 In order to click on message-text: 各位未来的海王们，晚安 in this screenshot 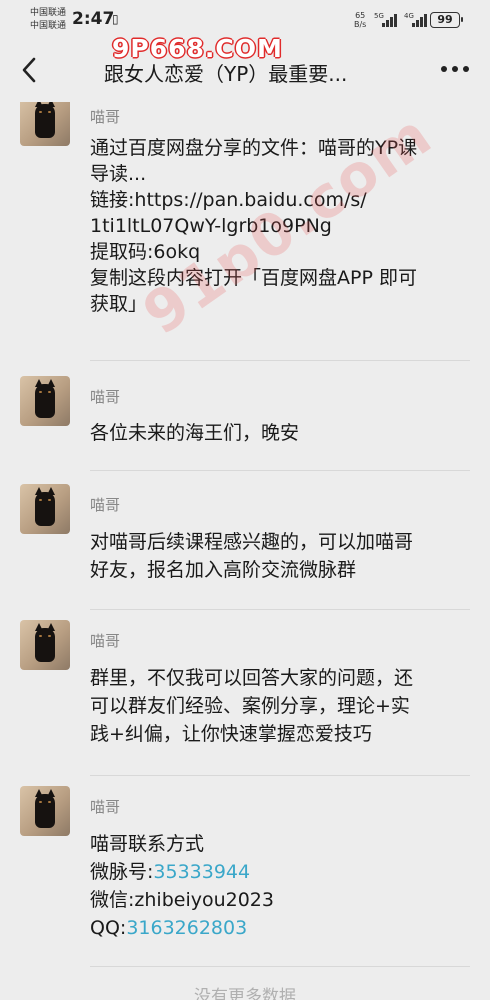, I will do `click(280, 433)`.